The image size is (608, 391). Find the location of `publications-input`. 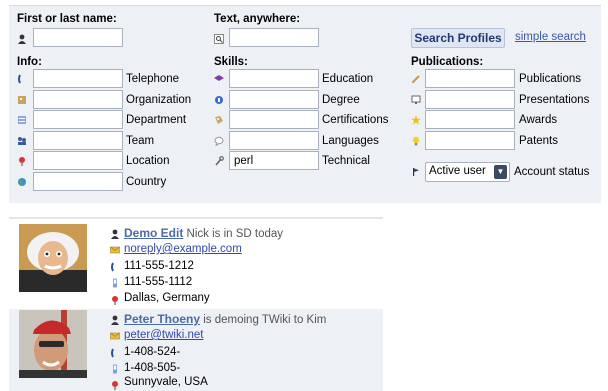

publications-input is located at coordinates (470, 78).